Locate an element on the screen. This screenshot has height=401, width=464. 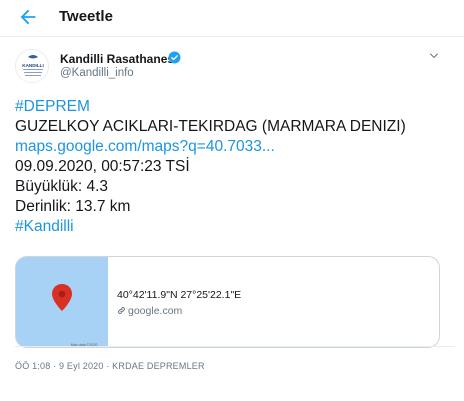
divider is located at coordinates (235, 346).